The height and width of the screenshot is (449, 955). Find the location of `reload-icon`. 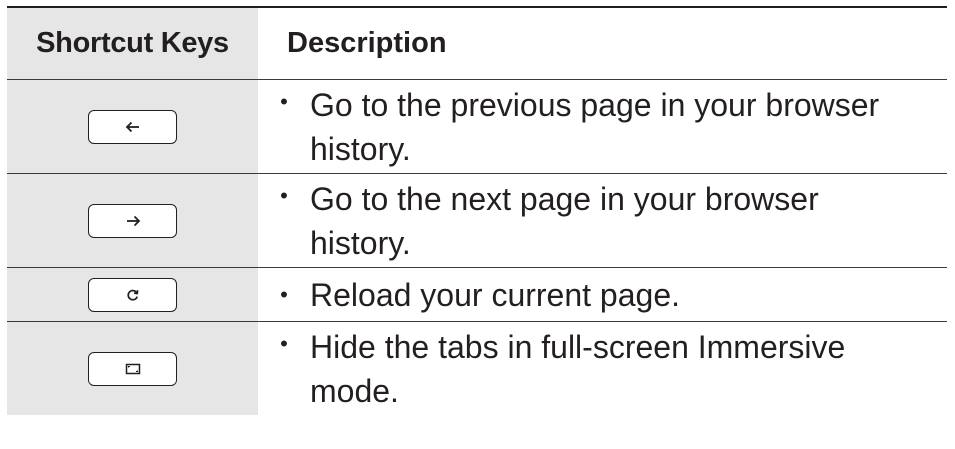

reload-icon is located at coordinates (132, 295).